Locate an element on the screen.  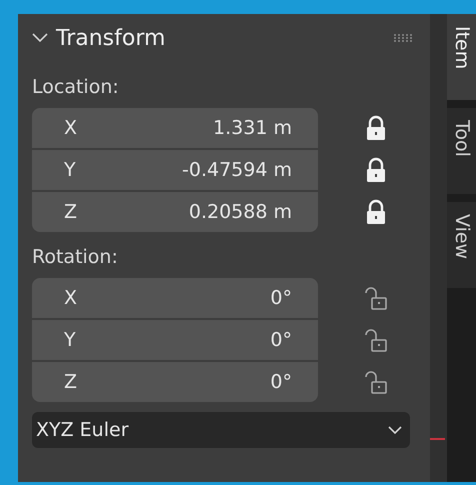
sidebar-tab: Tool is located at coordinates (461, 151).